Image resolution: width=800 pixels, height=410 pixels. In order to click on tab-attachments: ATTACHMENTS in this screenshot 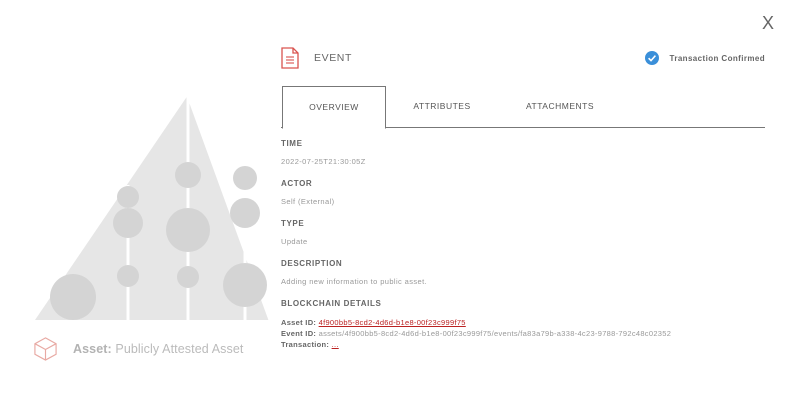, I will do `click(560, 106)`.